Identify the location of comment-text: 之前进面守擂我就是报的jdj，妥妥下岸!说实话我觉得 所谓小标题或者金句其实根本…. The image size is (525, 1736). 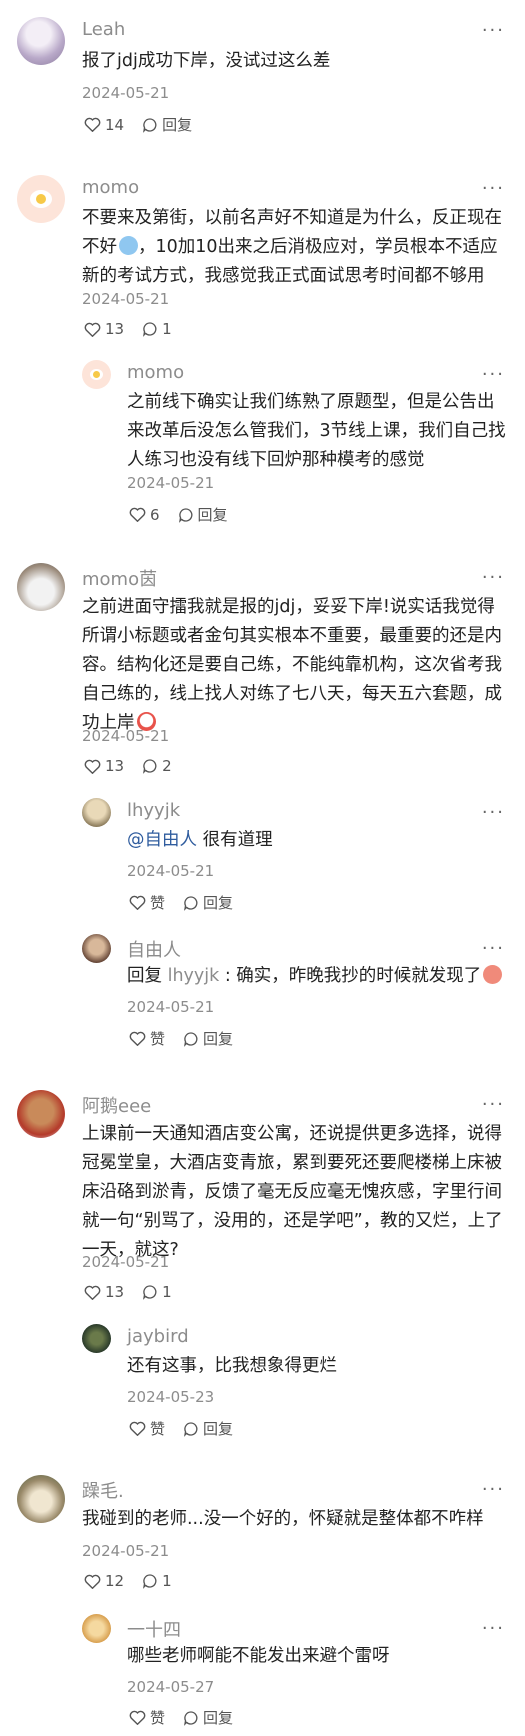
(292, 665).